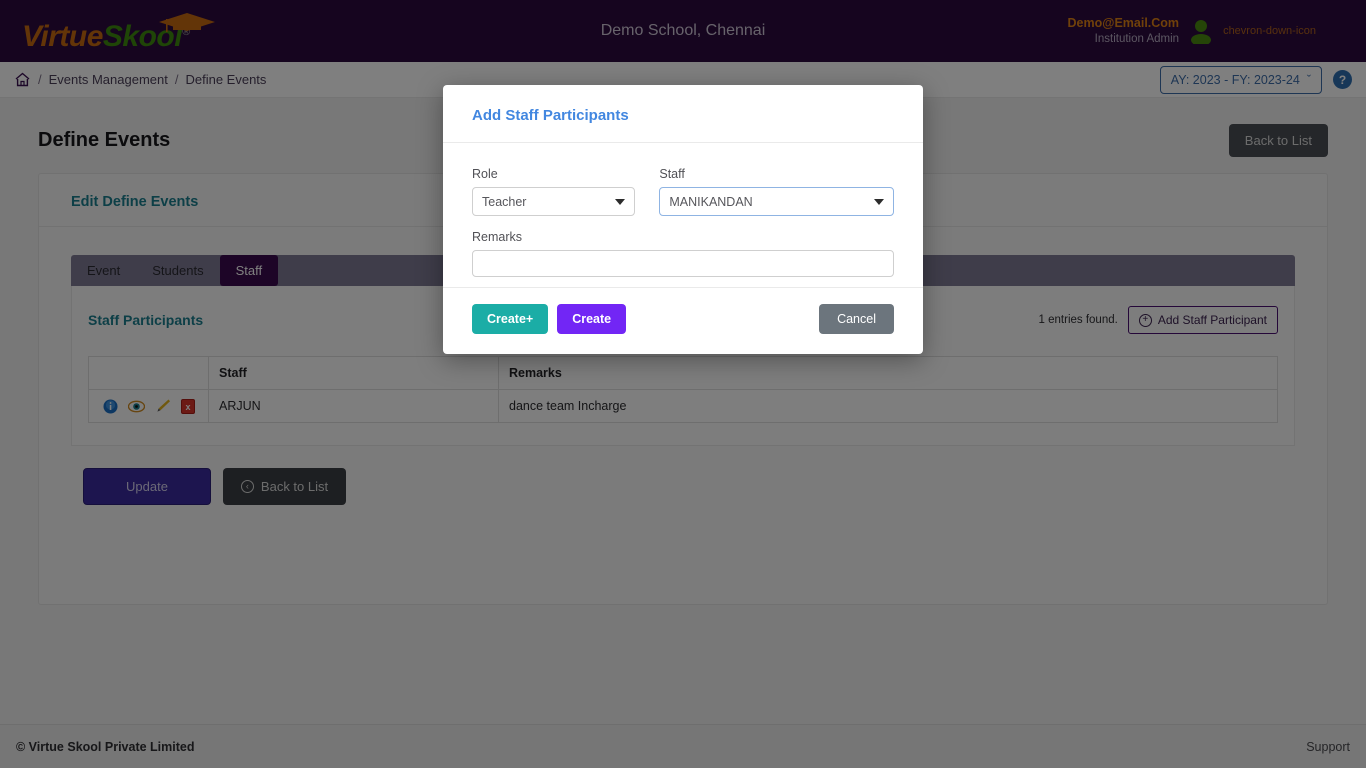 The height and width of the screenshot is (768, 1366). What do you see at coordinates (485, 174) in the screenshot?
I see `role-label: Role` at bounding box center [485, 174].